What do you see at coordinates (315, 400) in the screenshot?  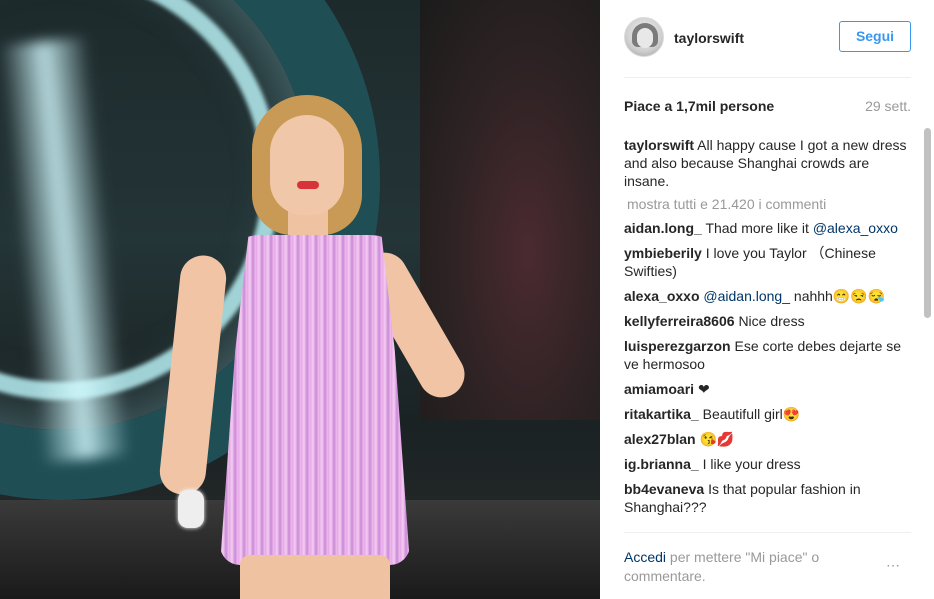 I see `performer-dress` at bounding box center [315, 400].